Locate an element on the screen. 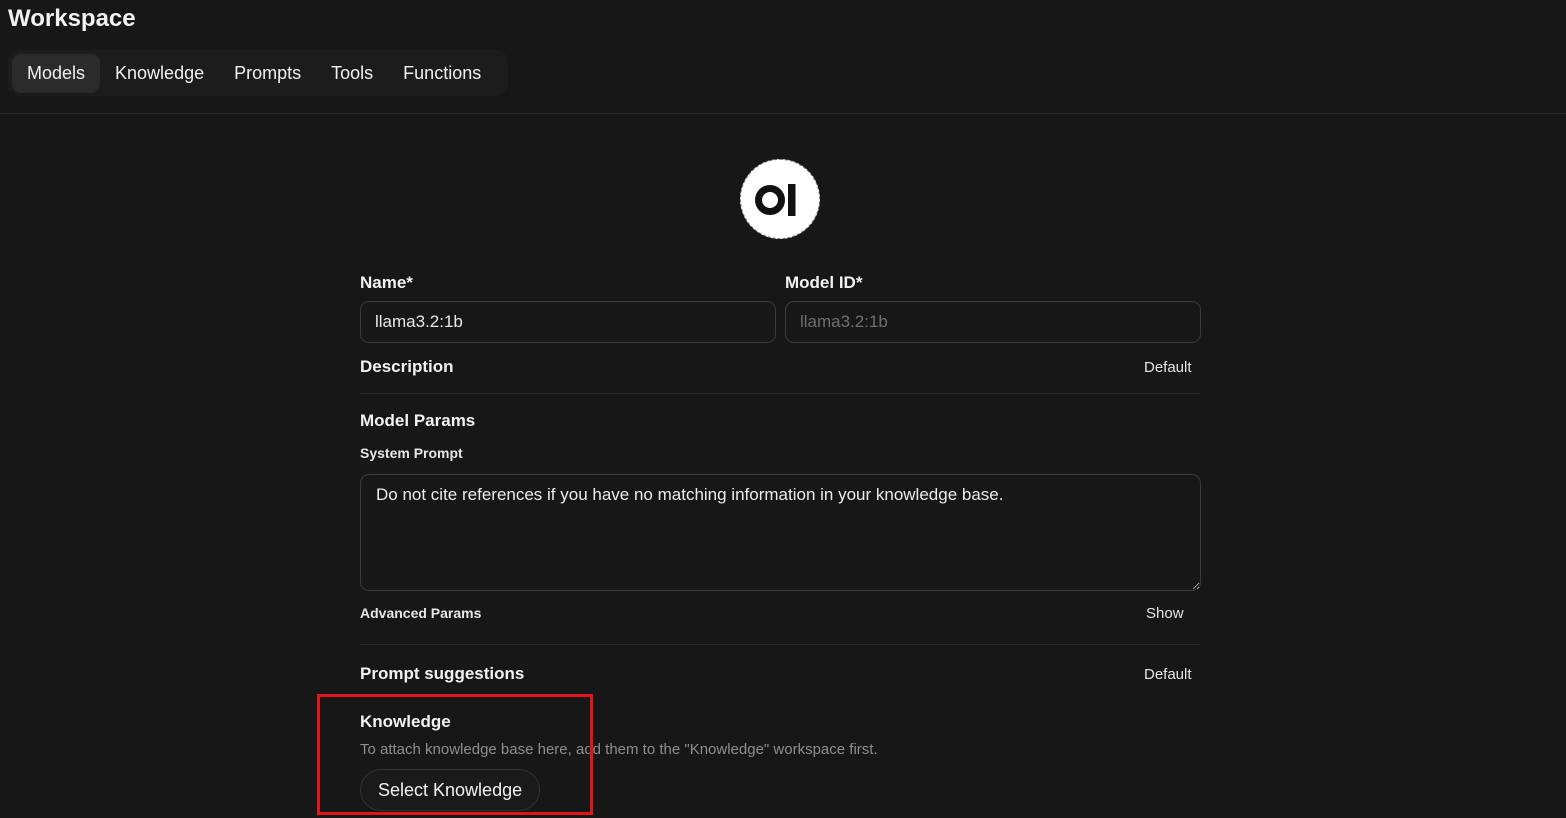  page-title: Workspace is located at coordinates (72, 18).